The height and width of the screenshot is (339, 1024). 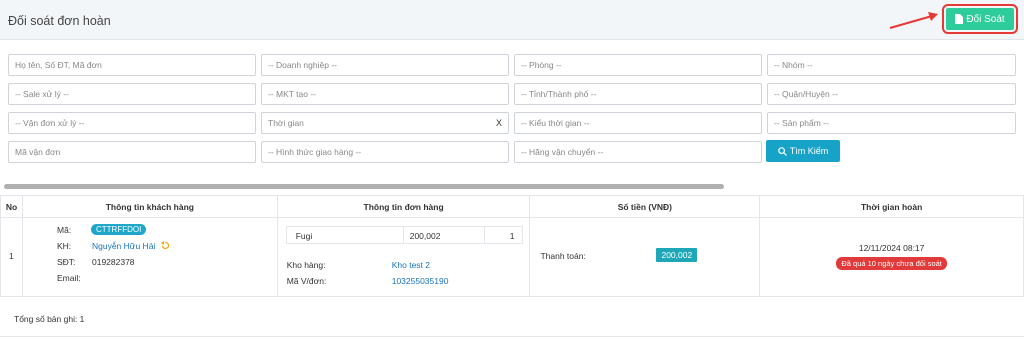 I want to click on search-button: Tìm Kiếm, so click(x=803, y=151).